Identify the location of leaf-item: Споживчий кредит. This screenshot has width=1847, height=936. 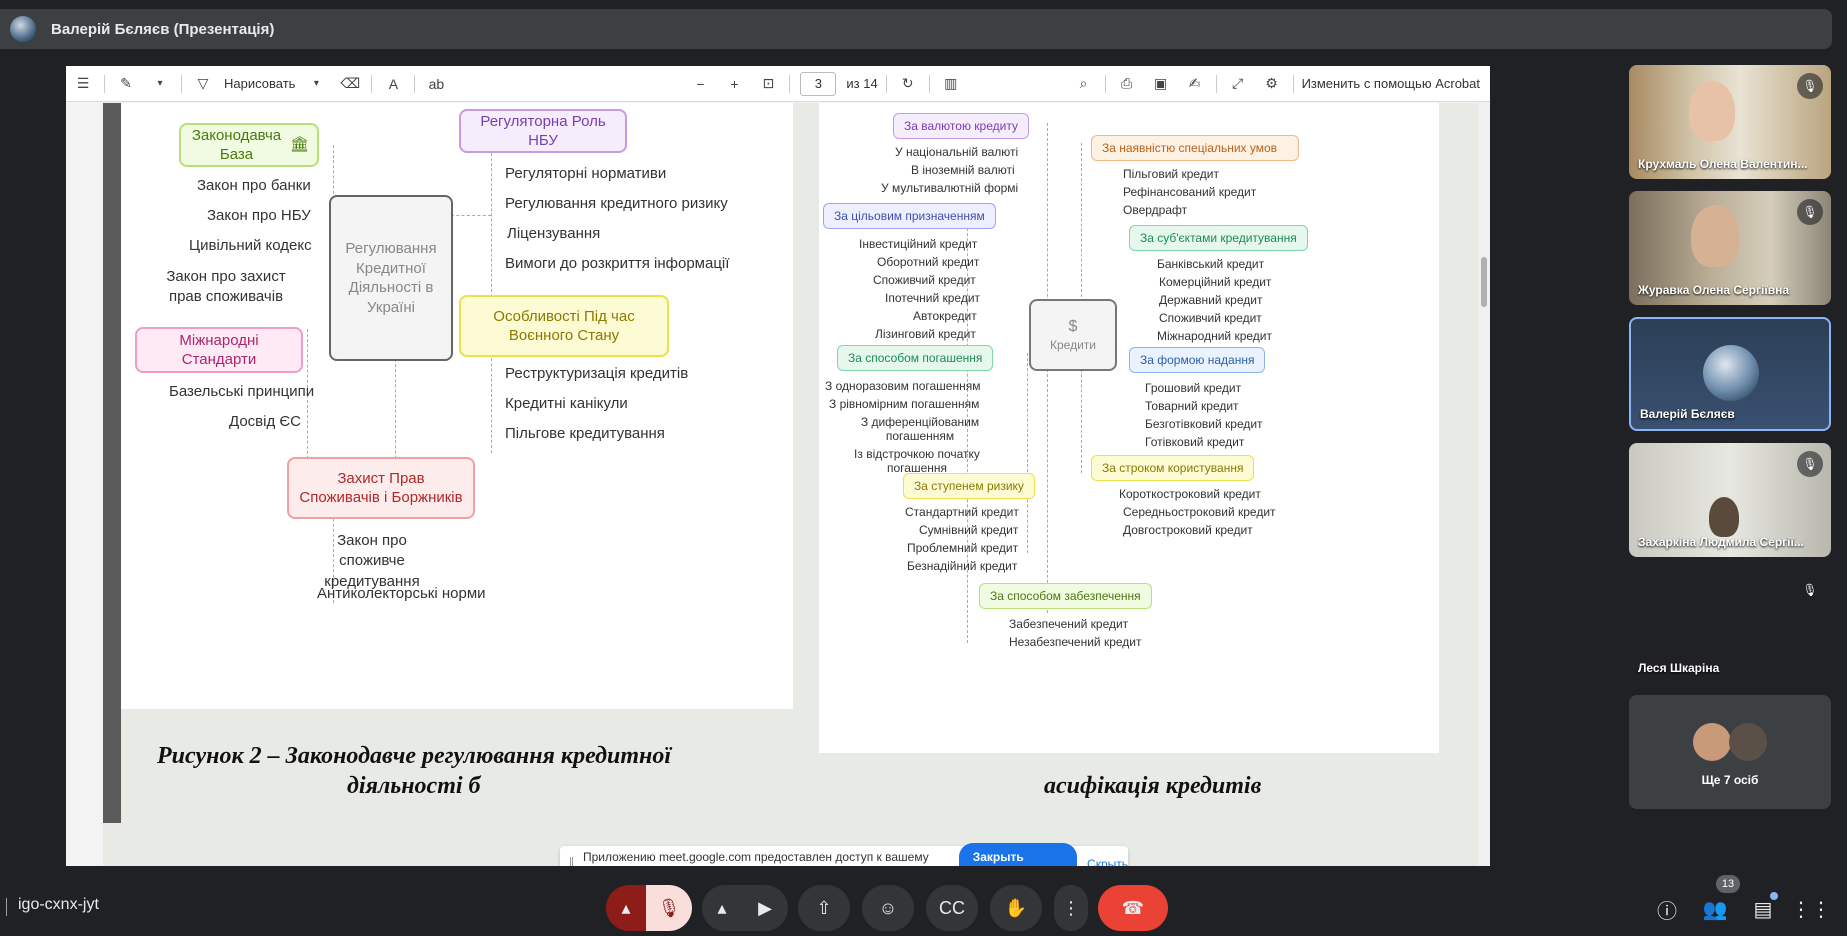
(1210, 318).